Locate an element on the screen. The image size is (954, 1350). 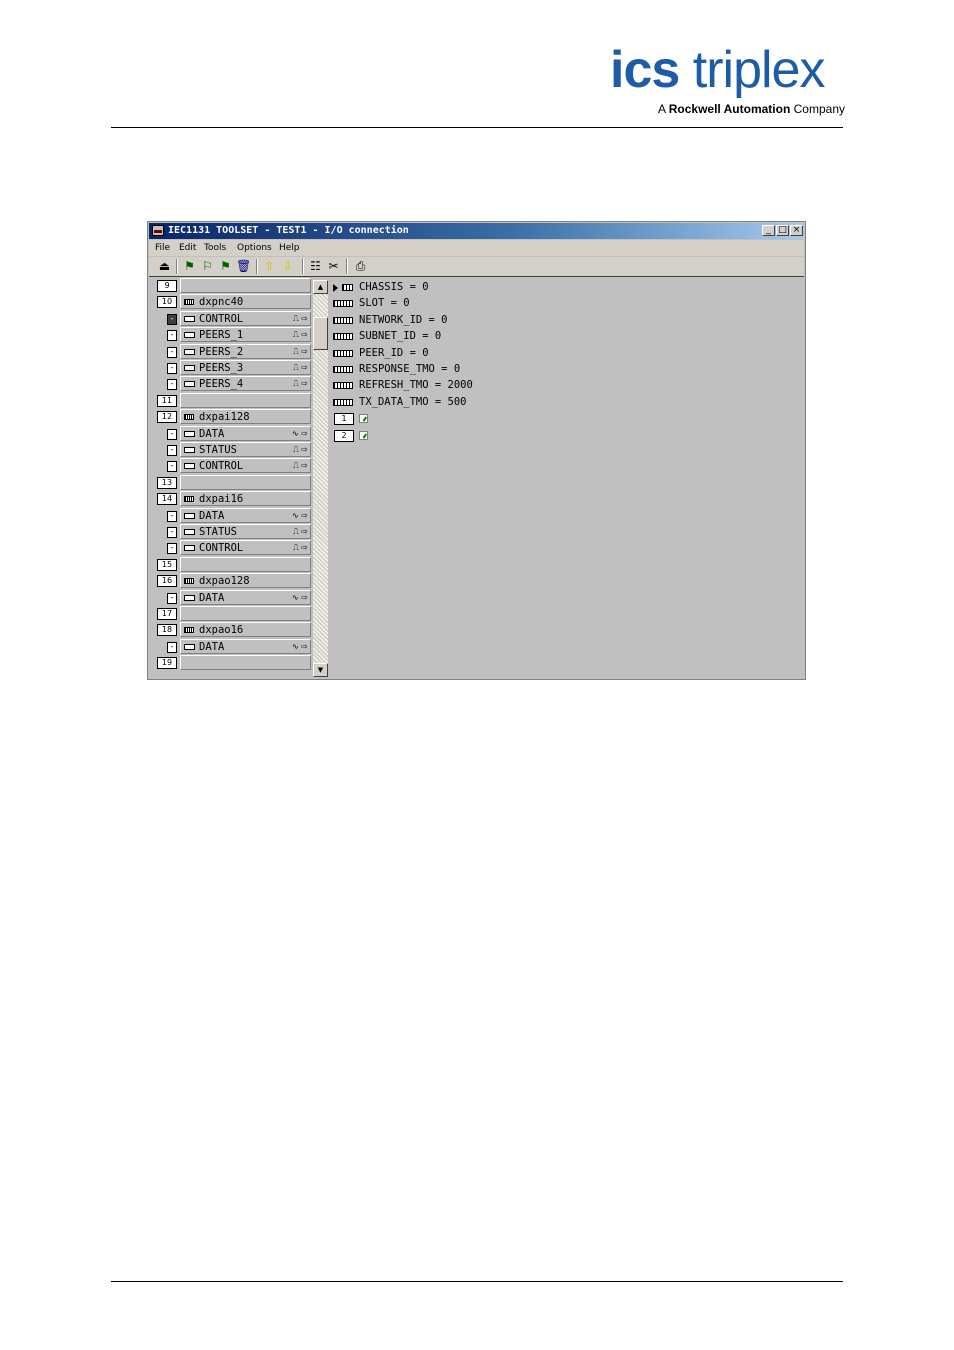
param-row: SUBNET_ID = 0 is located at coordinates (565, 337).